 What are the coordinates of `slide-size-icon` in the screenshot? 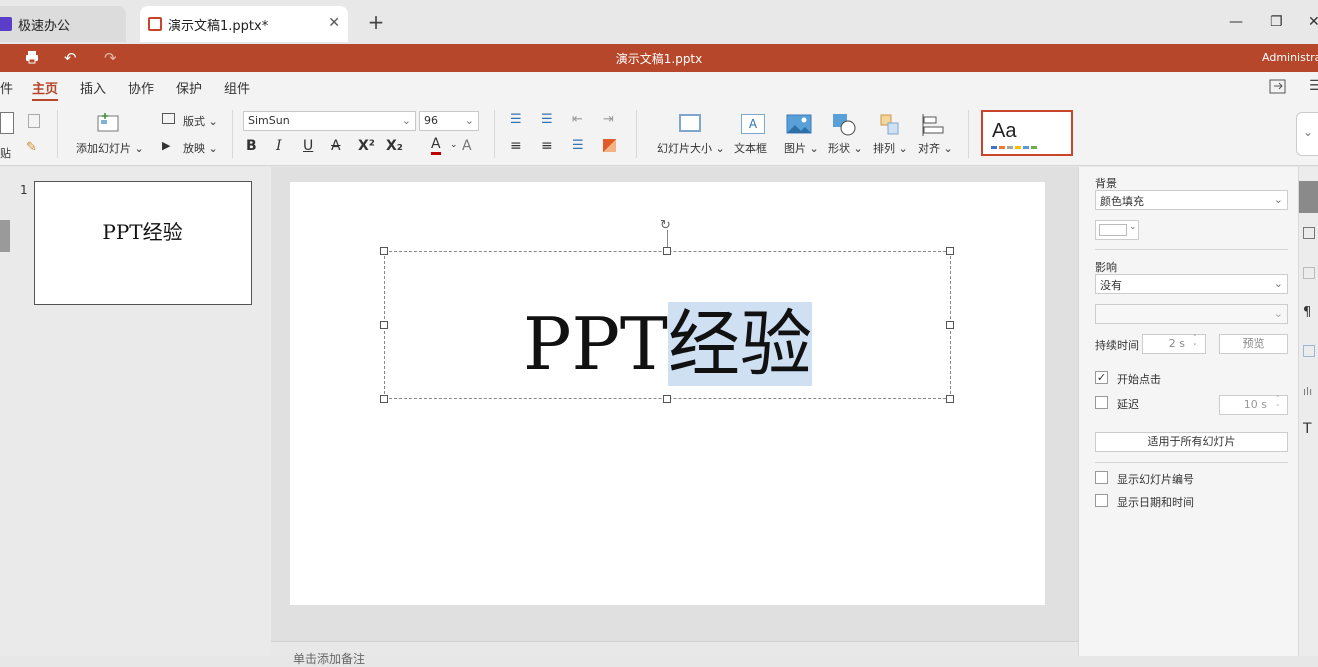 It's located at (690, 123).